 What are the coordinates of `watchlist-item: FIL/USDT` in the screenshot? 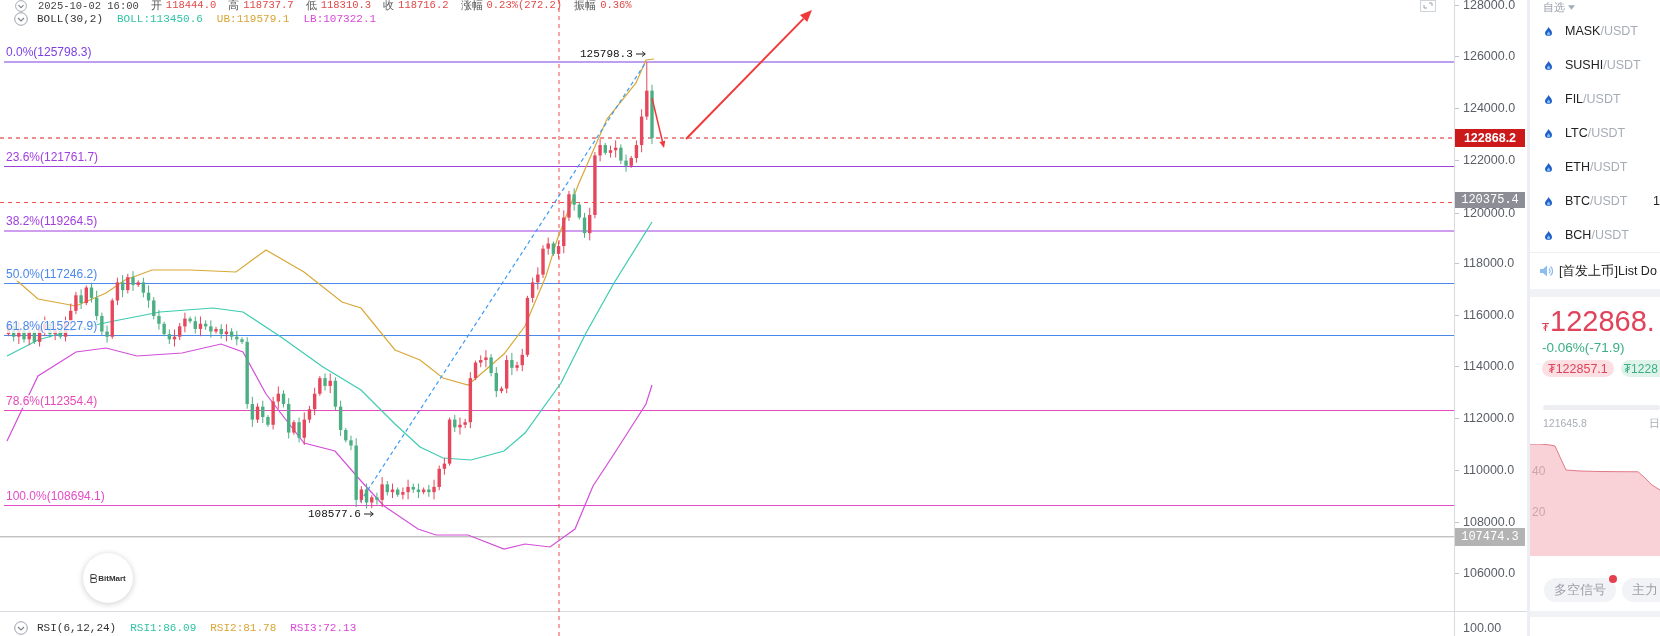 It's located at (1595, 99).